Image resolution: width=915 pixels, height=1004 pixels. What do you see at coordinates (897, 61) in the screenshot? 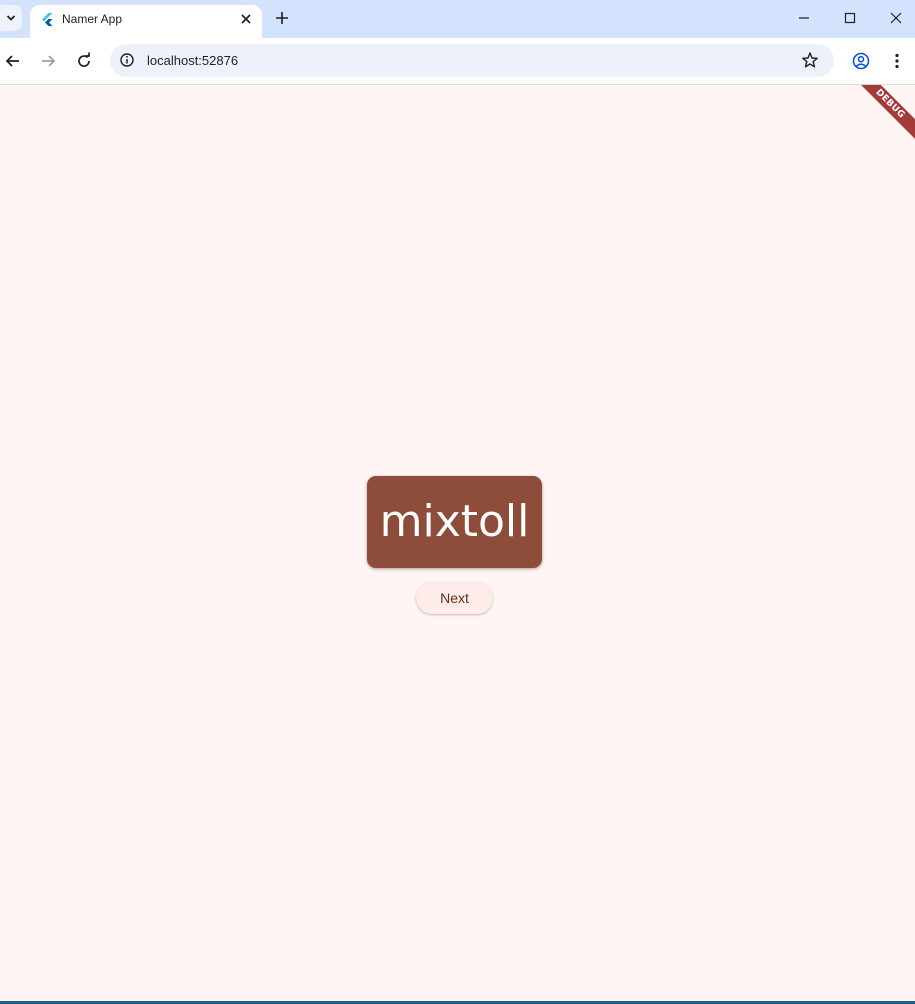
I see `more-options-icon` at bounding box center [897, 61].